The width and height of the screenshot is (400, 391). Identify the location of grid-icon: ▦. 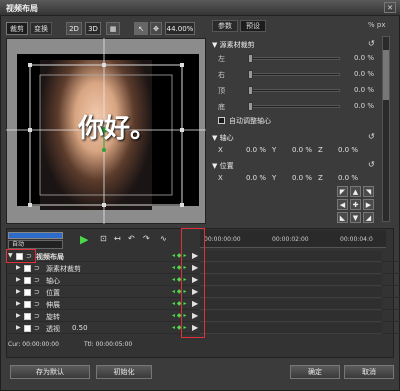
(113, 28).